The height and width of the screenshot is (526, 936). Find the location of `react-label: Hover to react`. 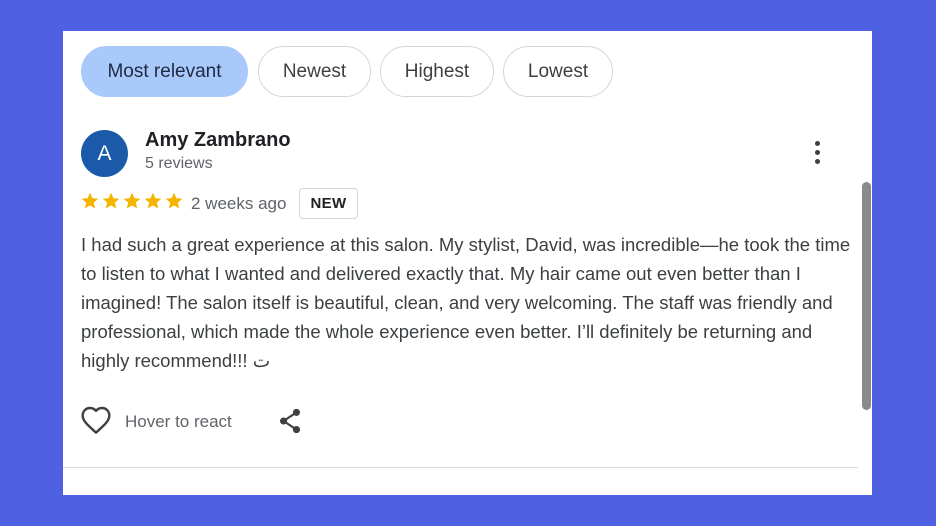

react-label: Hover to react is located at coordinates (178, 422).